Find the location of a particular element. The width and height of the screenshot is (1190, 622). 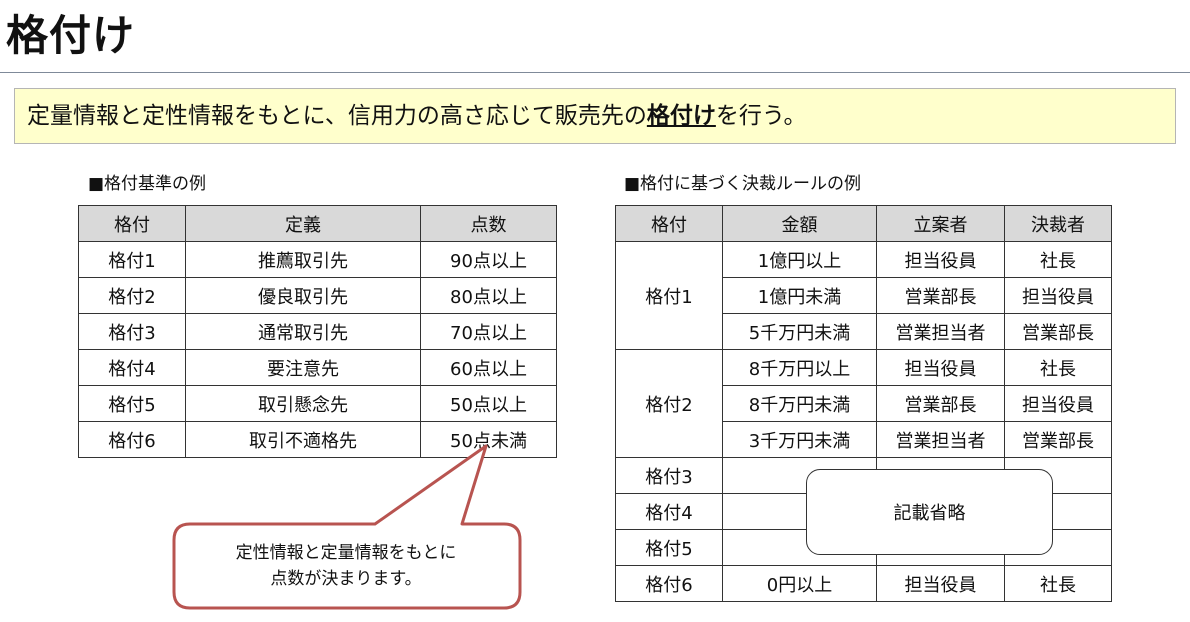

callout-bubble is located at coordinates (347, 527).